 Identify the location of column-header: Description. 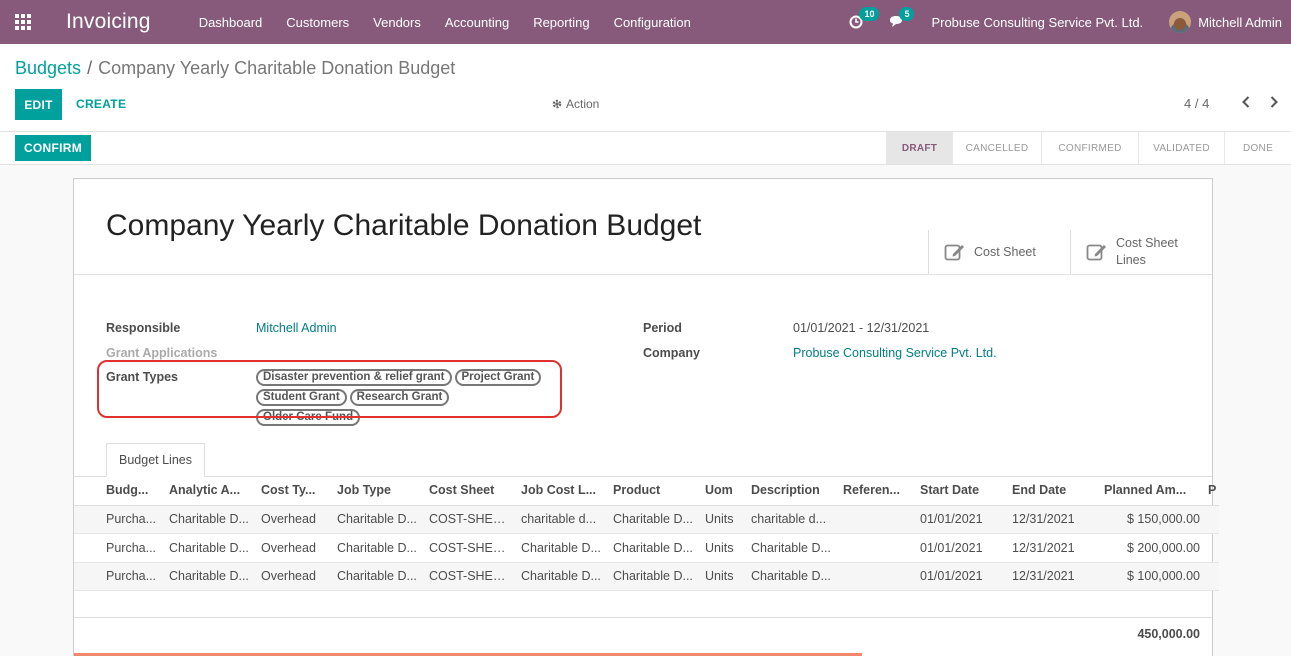
(793, 491).